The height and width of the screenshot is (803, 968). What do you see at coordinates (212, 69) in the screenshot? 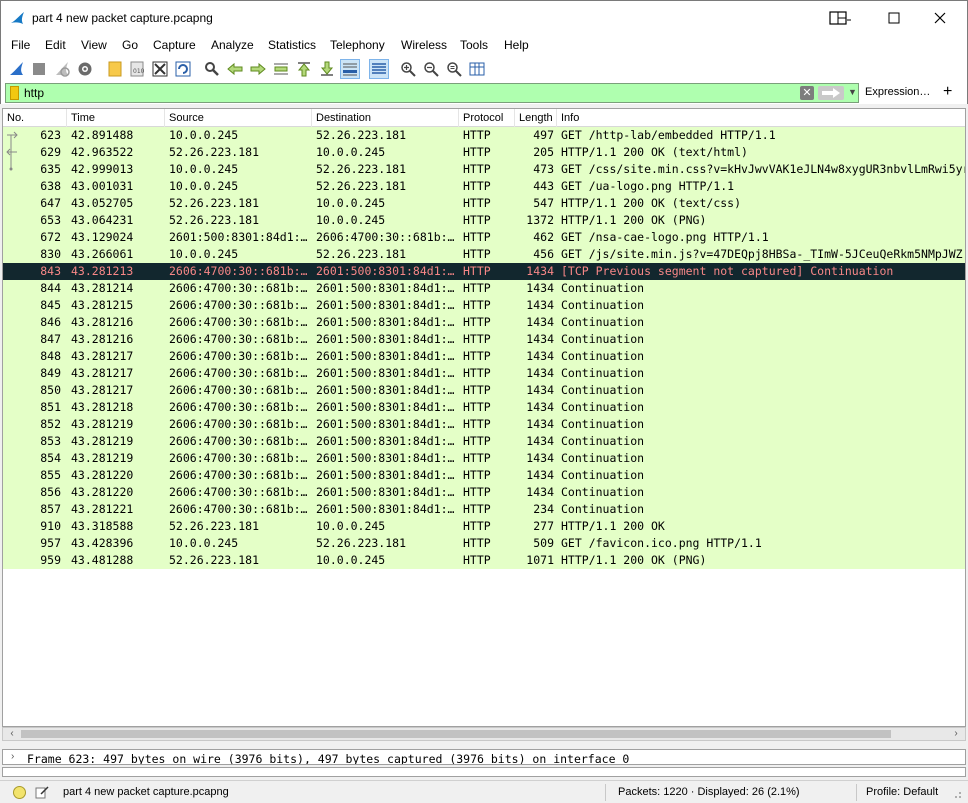
I see `find-packet-icon` at bounding box center [212, 69].